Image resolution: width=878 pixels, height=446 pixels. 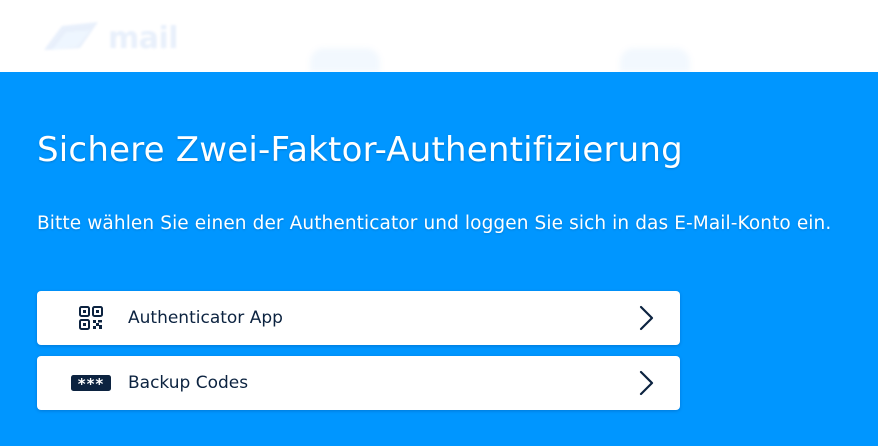 I want to click on option-label: Backup Codes, so click(x=188, y=383).